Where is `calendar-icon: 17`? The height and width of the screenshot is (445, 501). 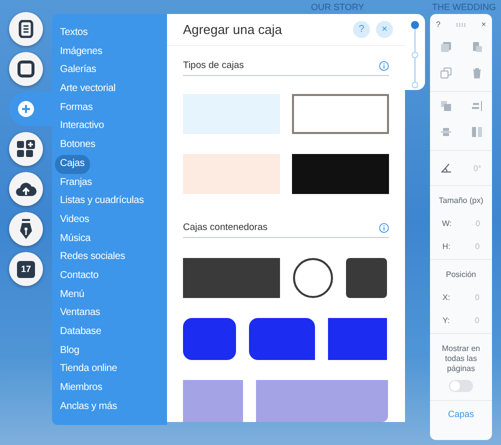
calendar-icon: 17 is located at coordinates (26, 269).